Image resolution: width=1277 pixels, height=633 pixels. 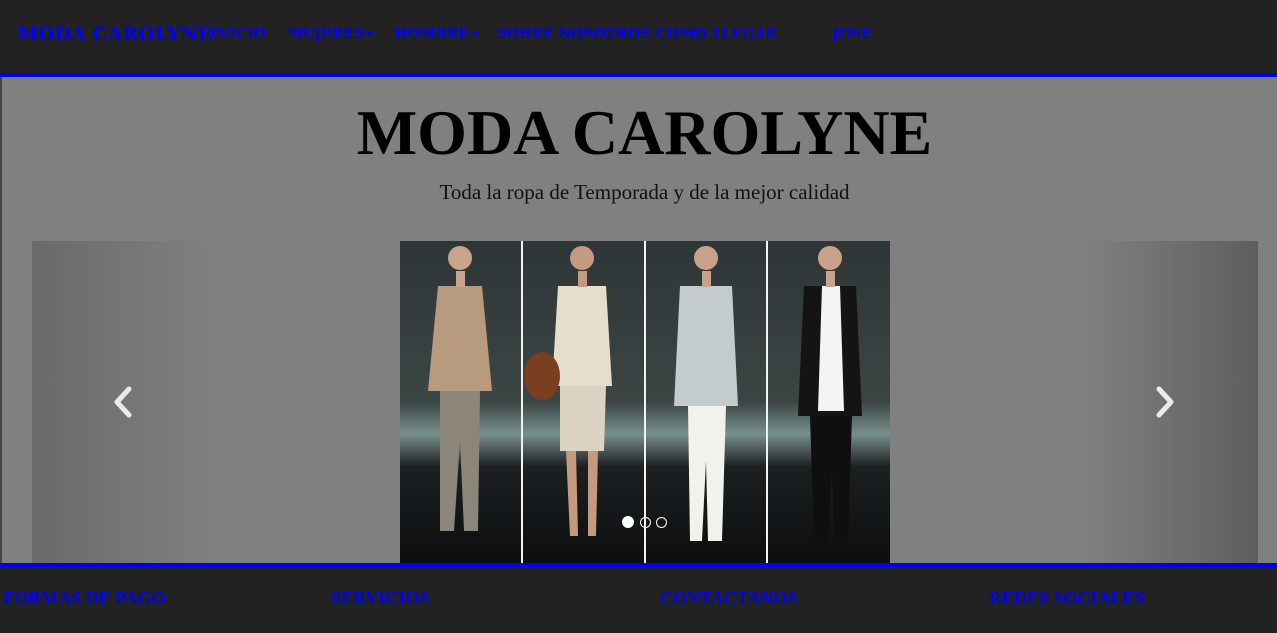 What do you see at coordinates (432, 34) in the screenshot?
I see `nav-hombre-label: HOMBRE` at bounding box center [432, 34].